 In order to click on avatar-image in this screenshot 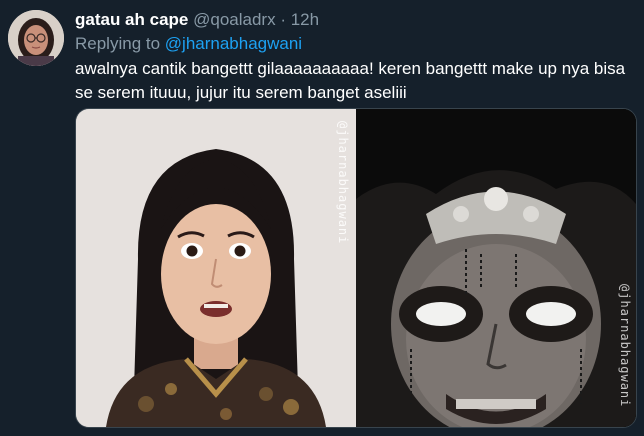, I will do `click(36, 38)`.